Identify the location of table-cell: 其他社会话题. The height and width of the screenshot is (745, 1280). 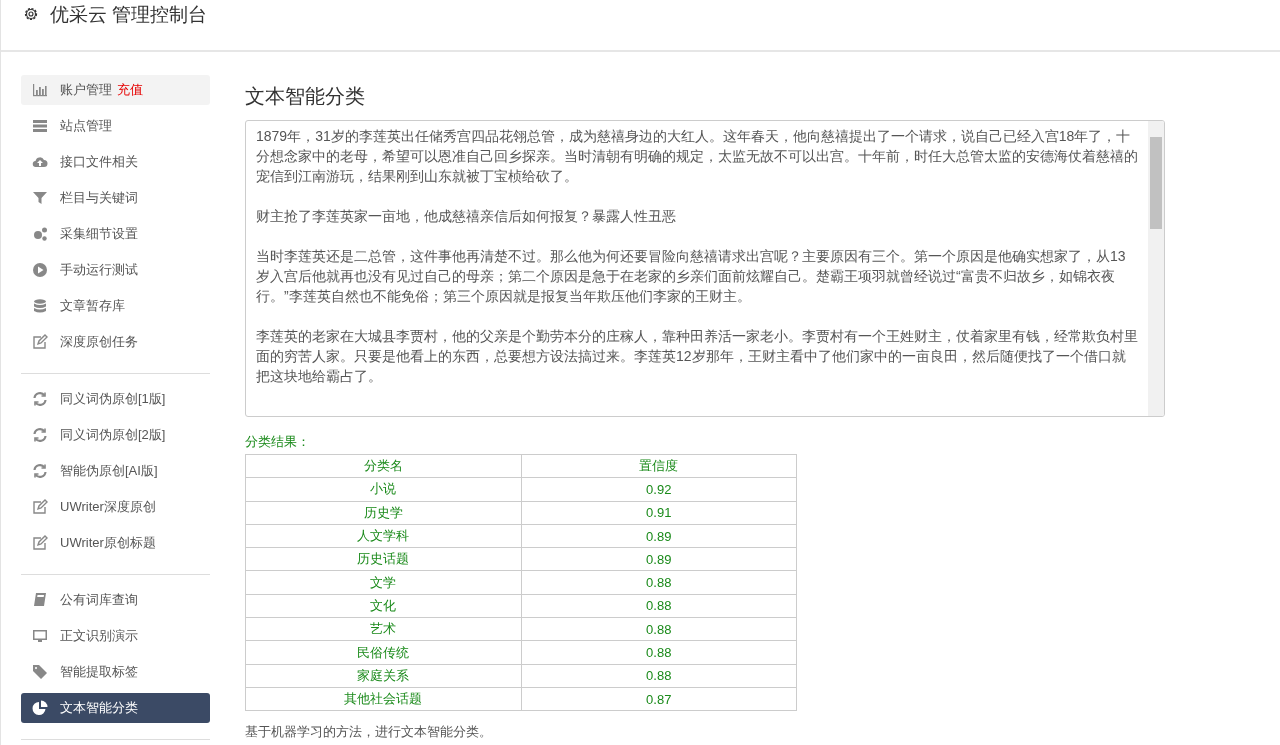
(383, 699).